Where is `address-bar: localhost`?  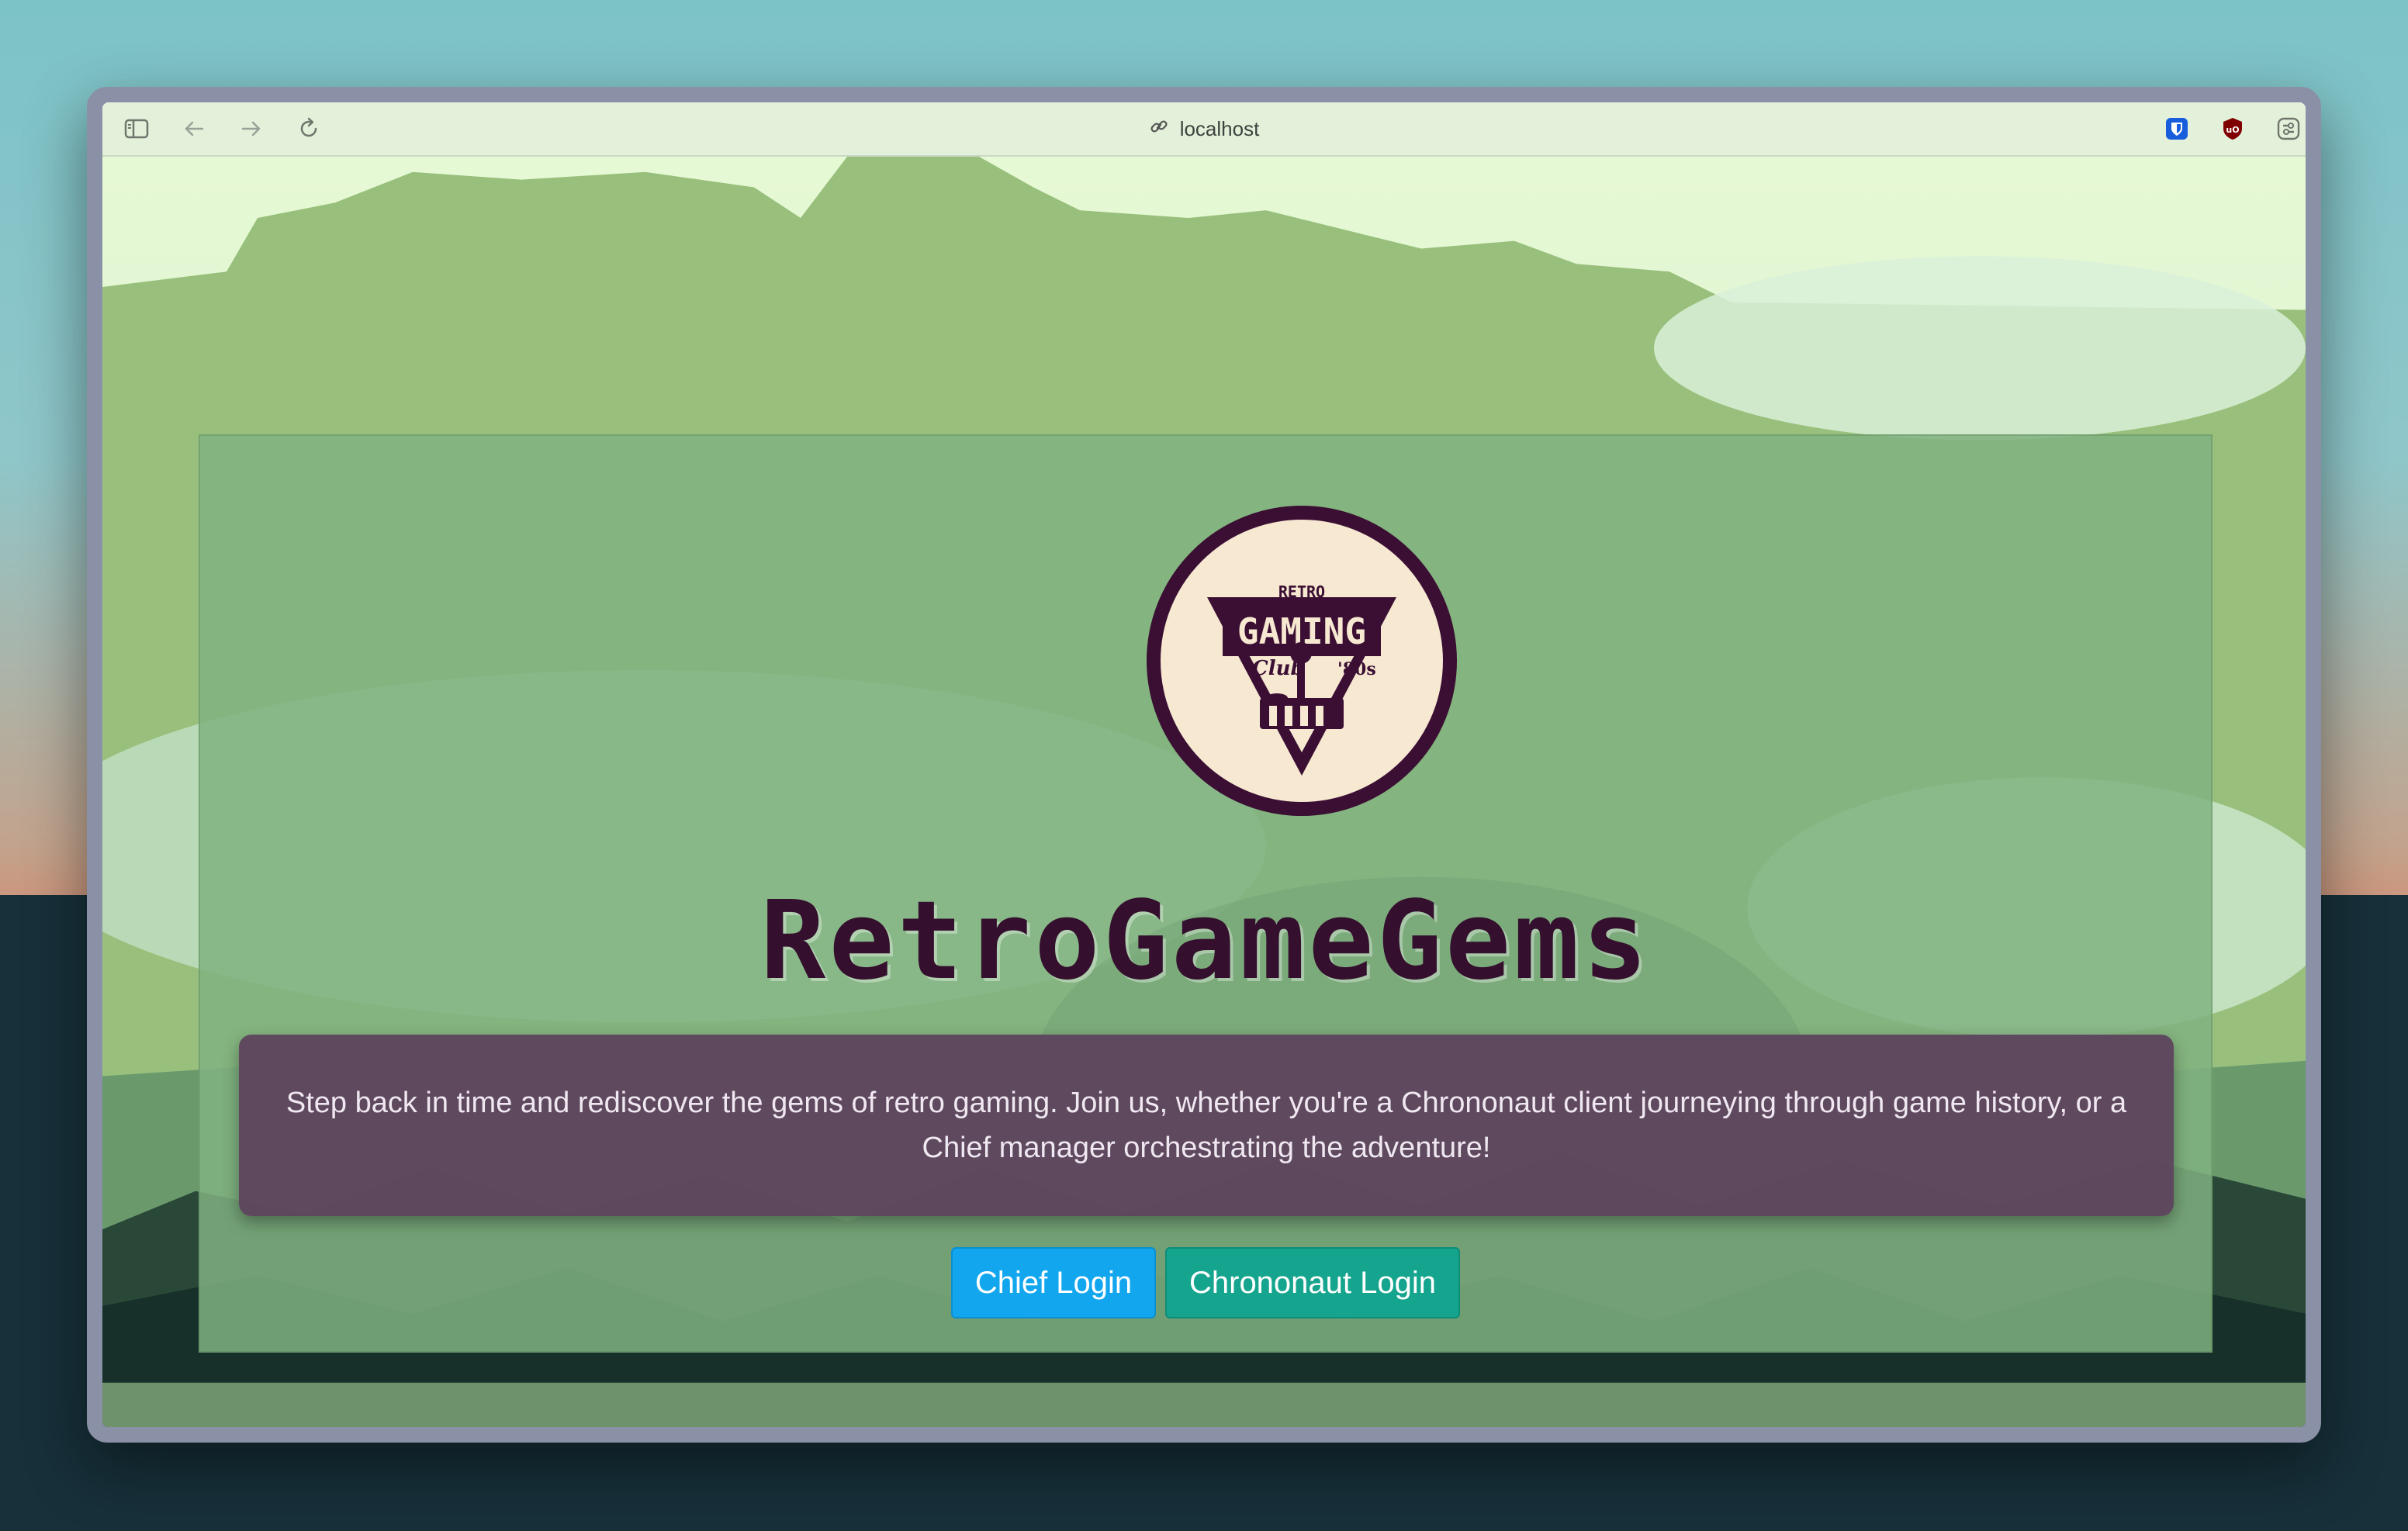
address-bar: localhost is located at coordinates (1204, 128).